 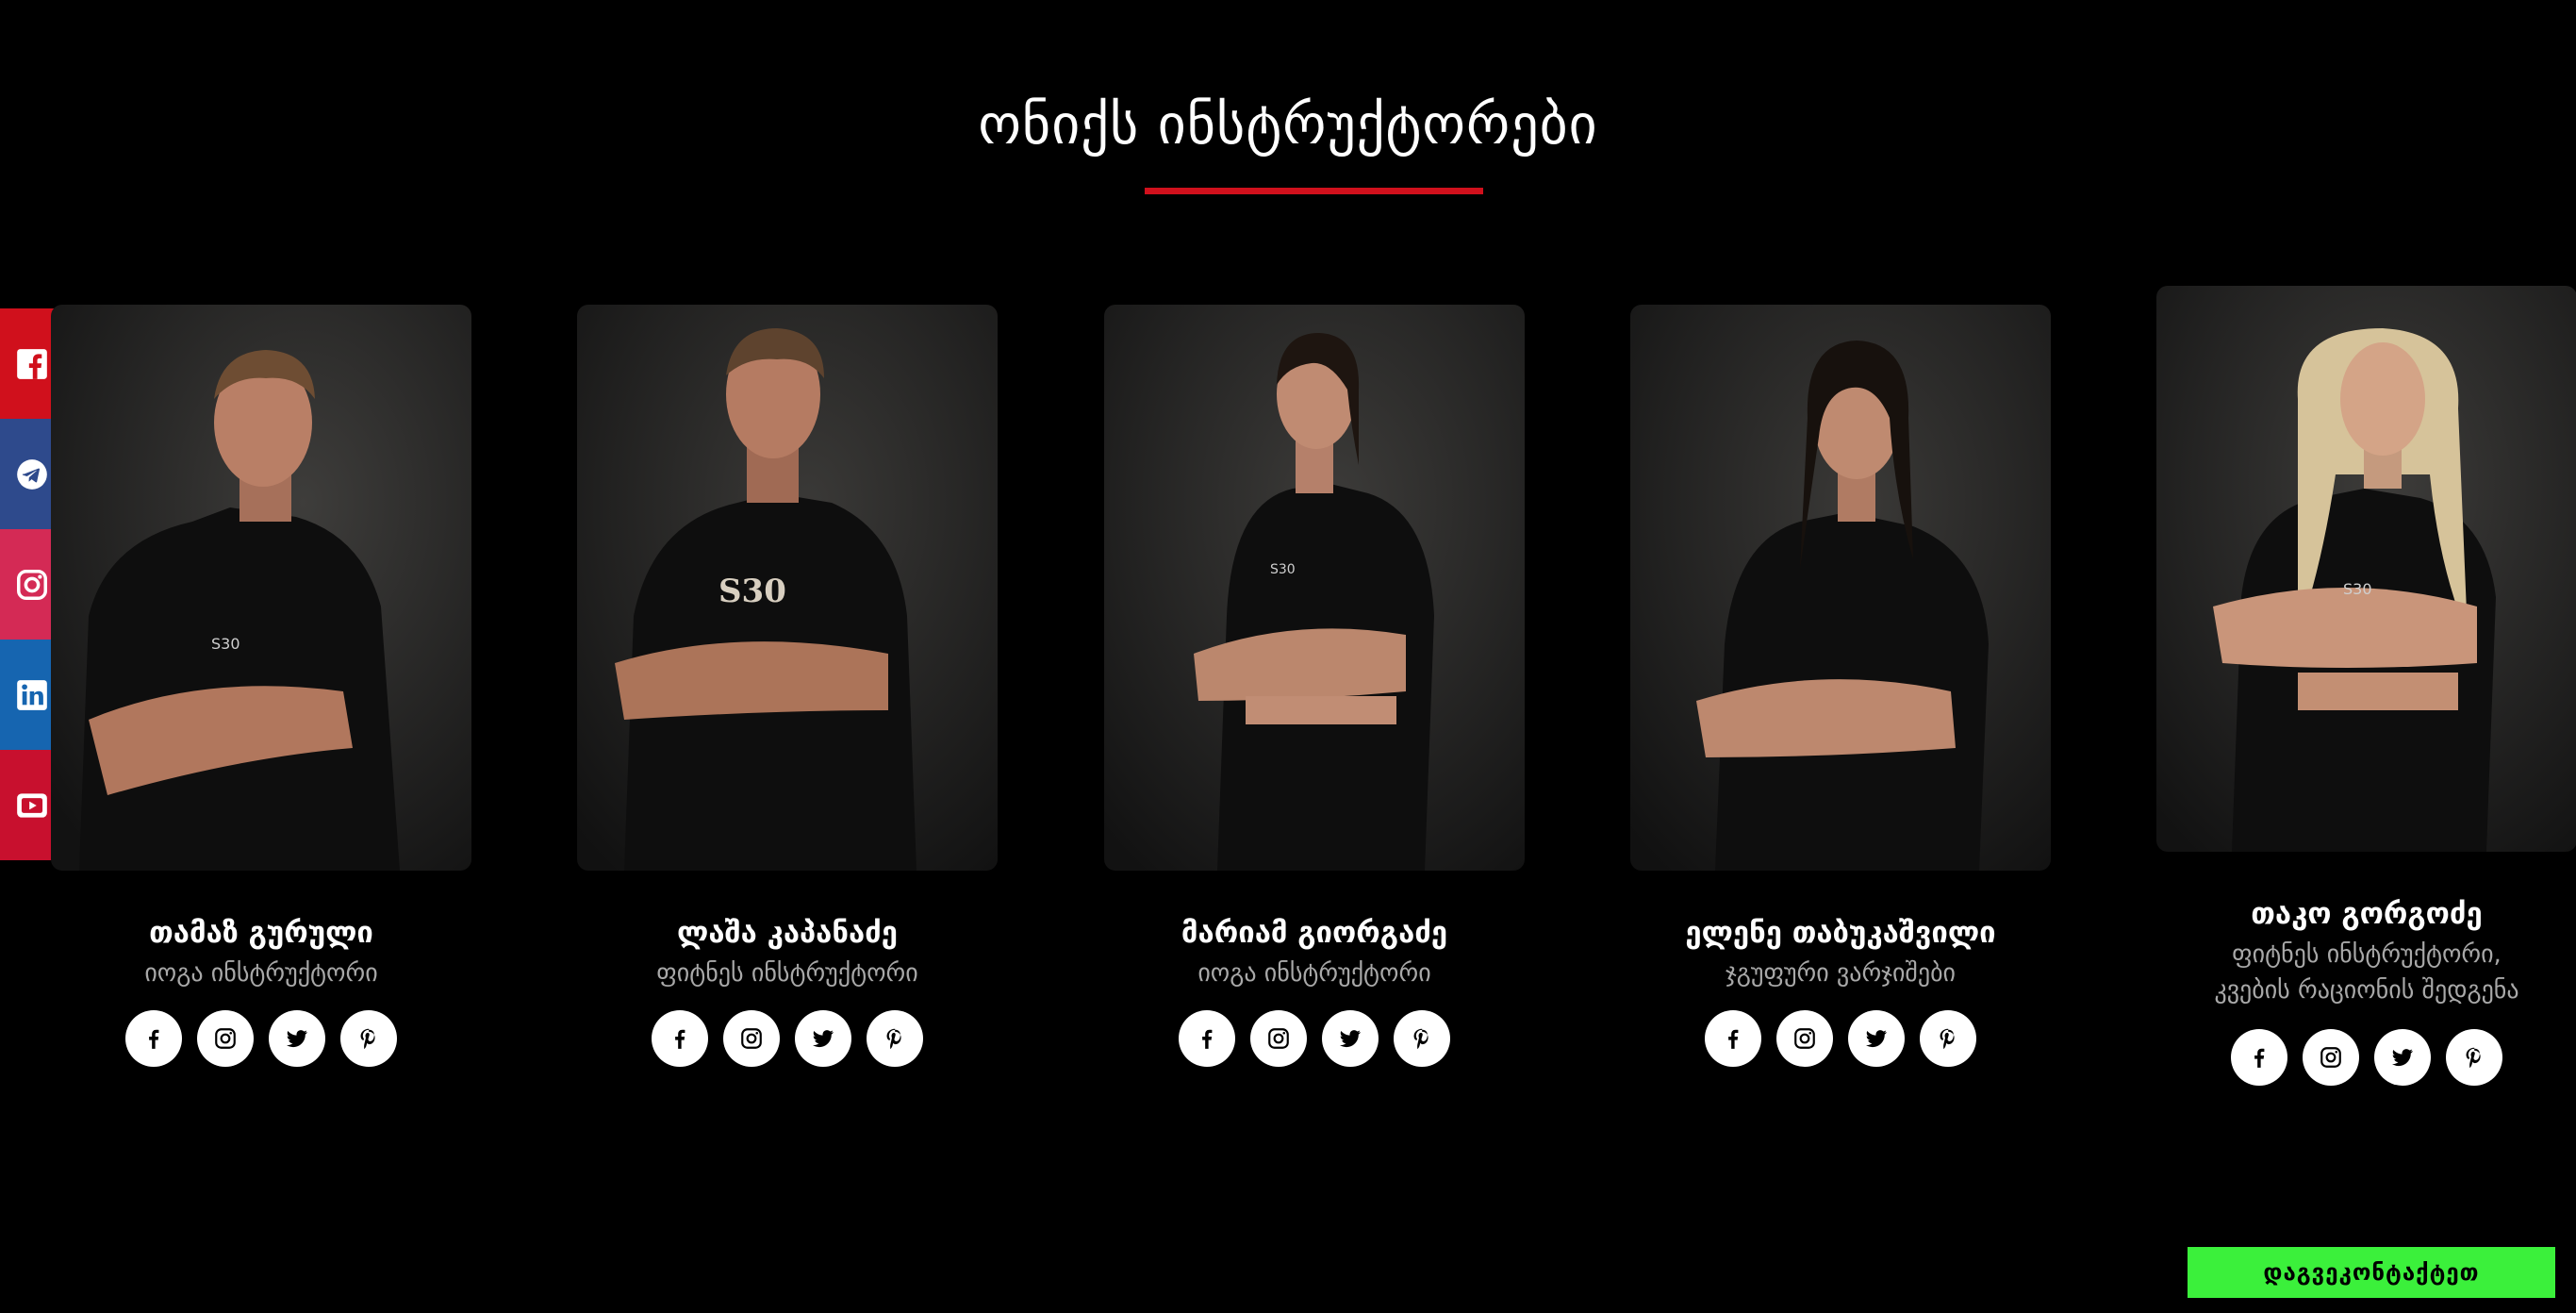 What do you see at coordinates (1288, 125) in the screenshot?
I see `section-title: ონიქს ინსტრუქტორები` at bounding box center [1288, 125].